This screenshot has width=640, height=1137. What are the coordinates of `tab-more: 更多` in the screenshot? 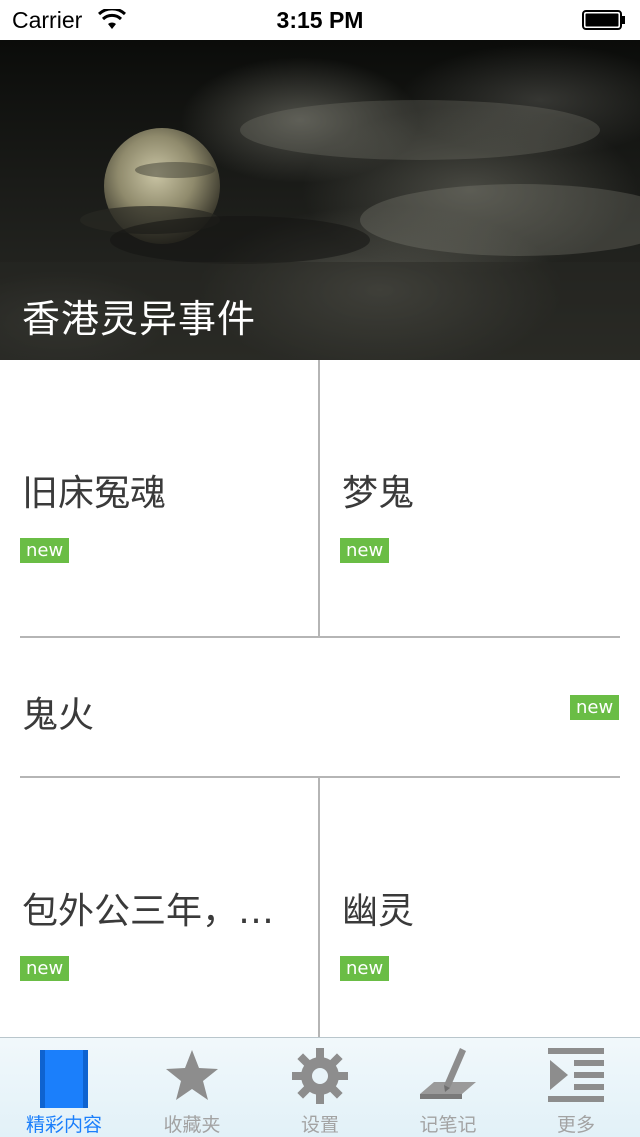 It's located at (576, 1087).